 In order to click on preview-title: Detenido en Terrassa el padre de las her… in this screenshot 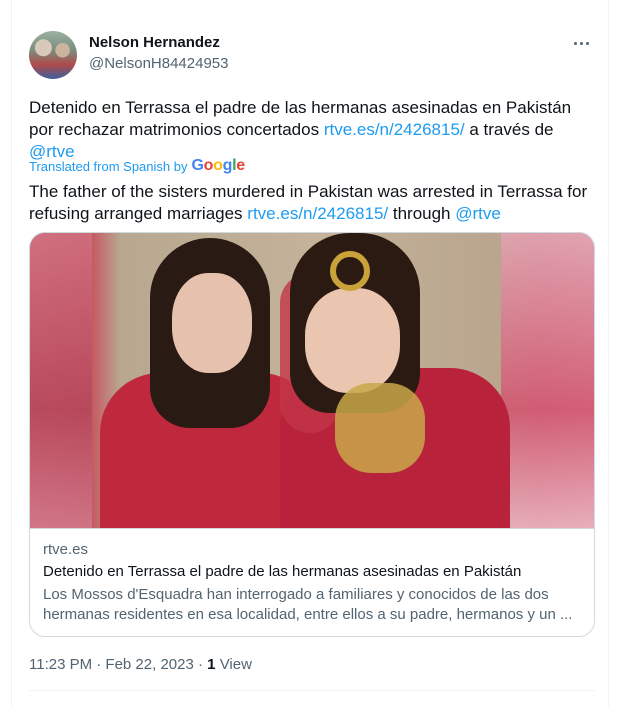, I will do `click(282, 571)`.